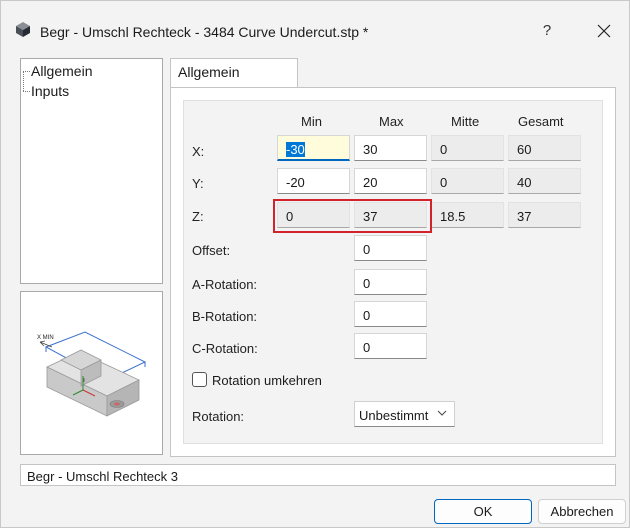  What do you see at coordinates (390, 346) in the screenshot?
I see `c-rotation-input: 0` at bounding box center [390, 346].